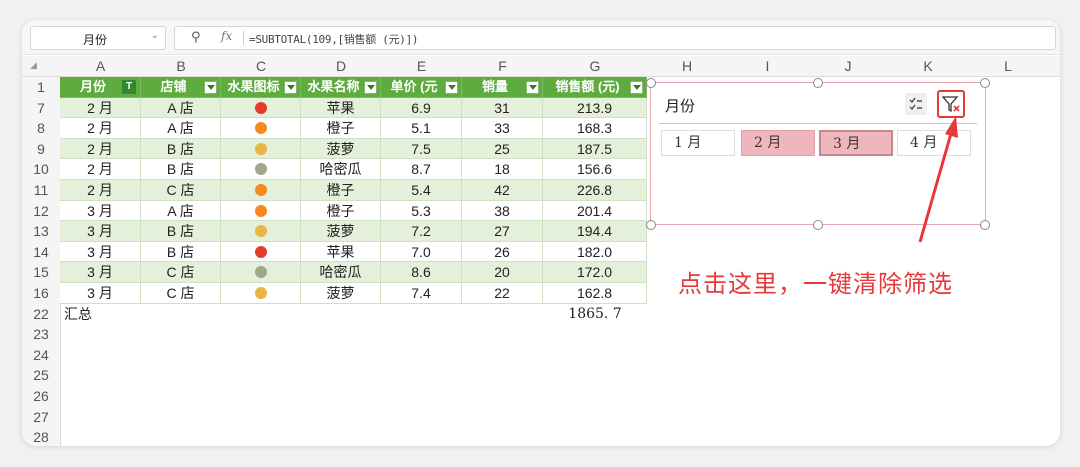  Describe the element at coordinates (33, 65) in the screenshot. I see `select-all-corner: ◢` at that location.